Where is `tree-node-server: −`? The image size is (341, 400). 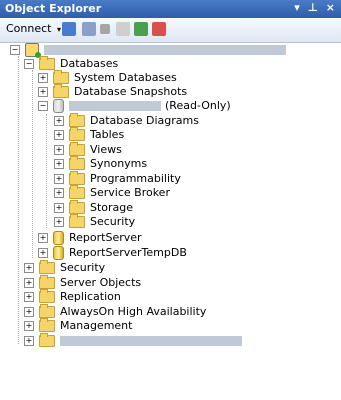
tree-node-server: − is located at coordinates (148, 50).